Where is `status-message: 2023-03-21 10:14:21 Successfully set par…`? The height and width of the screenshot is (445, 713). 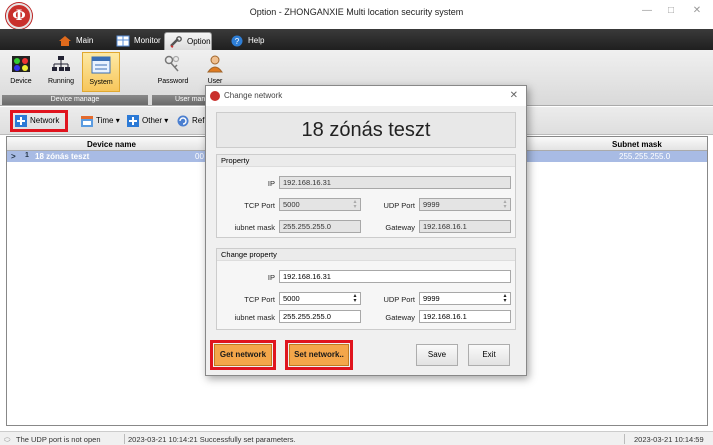
status-message: 2023-03-21 10:14:21 Successfully set par… is located at coordinates (212, 439).